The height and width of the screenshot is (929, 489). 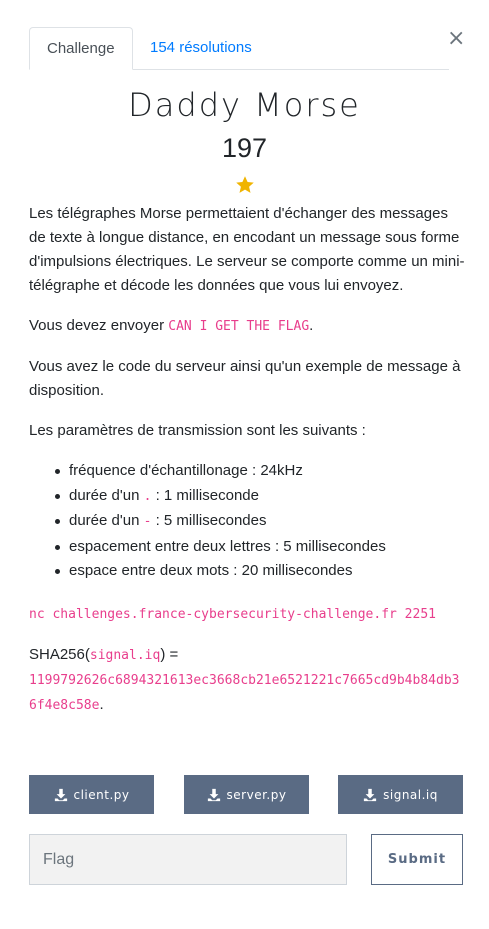 I want to click on sha256-line: SHA256(signal.iq) =, so click(x=104, y=654).